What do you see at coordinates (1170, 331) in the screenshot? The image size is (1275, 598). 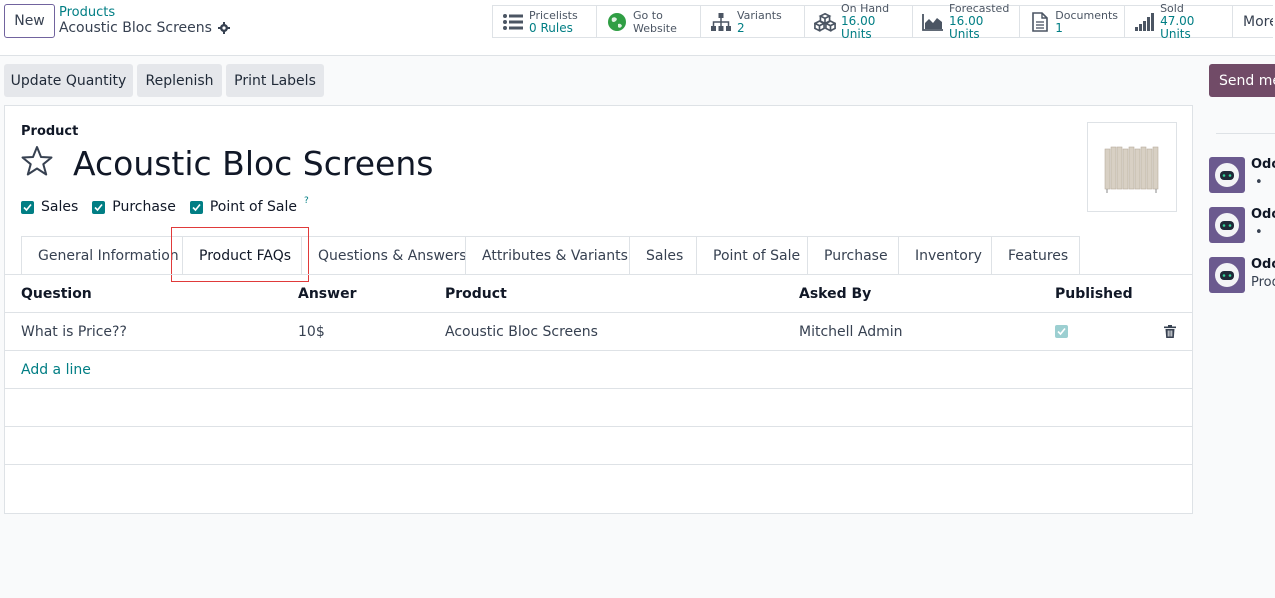 I see `trash-icon` at bounding box center [1170, 331].